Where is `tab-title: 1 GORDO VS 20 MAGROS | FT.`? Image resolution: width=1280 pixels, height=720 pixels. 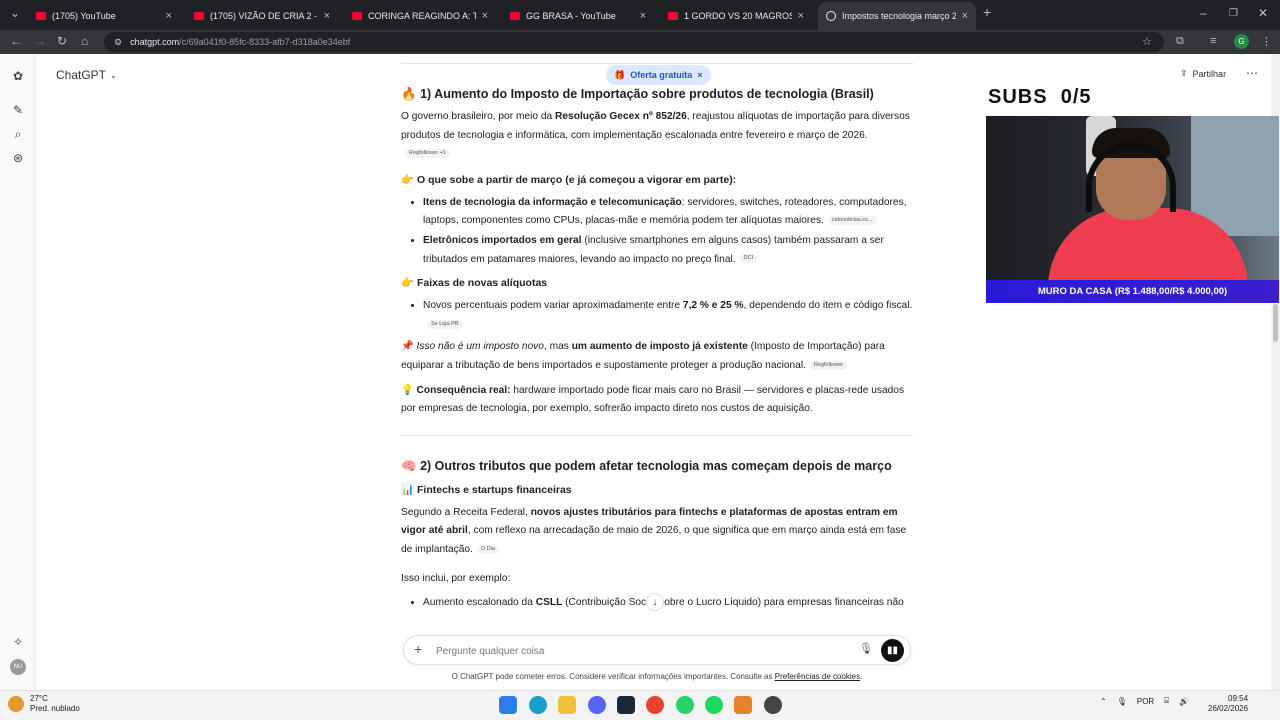 tab-title: 1 GORDO VS 20 MAGROS | FT. is located at coordinates (738, 16).